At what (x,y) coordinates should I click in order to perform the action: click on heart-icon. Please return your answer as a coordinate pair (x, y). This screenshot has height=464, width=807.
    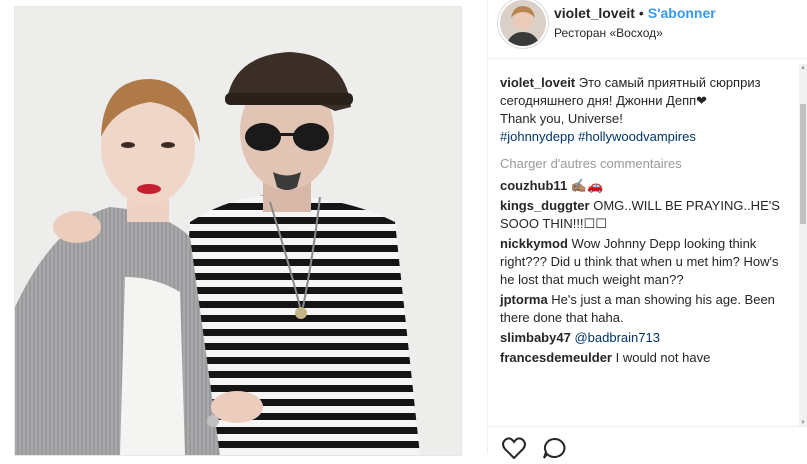
    Looking at the image, I should click on (514, 450).